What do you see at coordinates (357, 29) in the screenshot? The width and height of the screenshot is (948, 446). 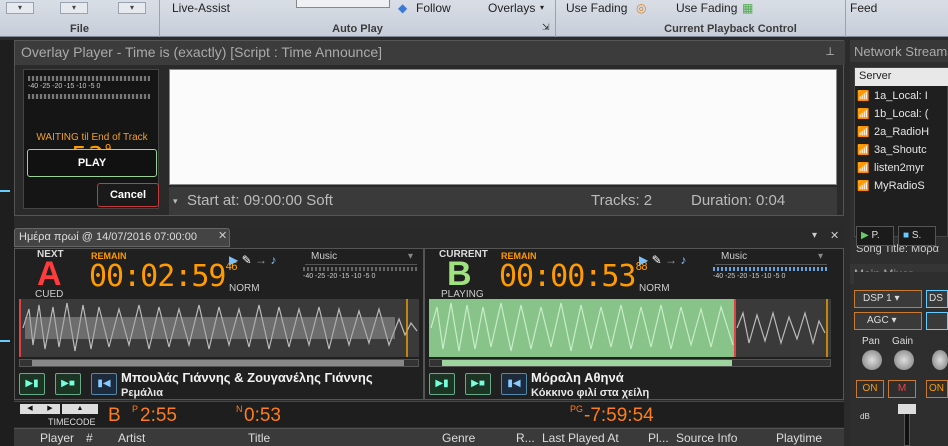 I see `ribbon-group-label: Auto Play` at bounding box center [357, 29].